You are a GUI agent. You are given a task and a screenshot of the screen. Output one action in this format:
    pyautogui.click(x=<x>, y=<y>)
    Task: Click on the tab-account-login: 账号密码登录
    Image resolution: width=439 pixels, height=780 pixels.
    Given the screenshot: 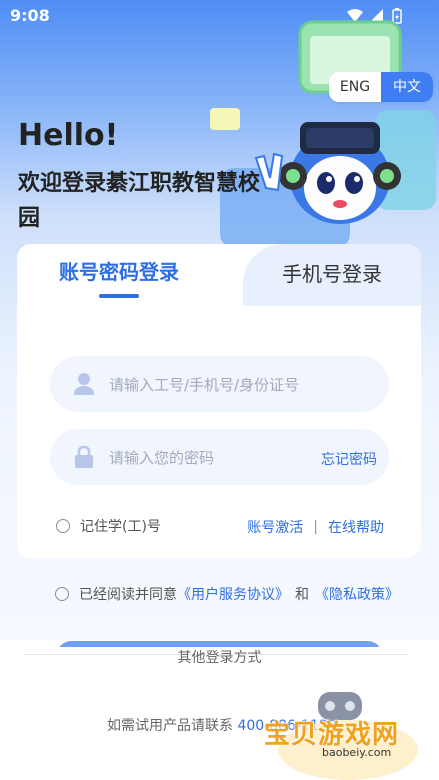 What is the action you would take?
    pyautogui.click(x=119, y=270)
    